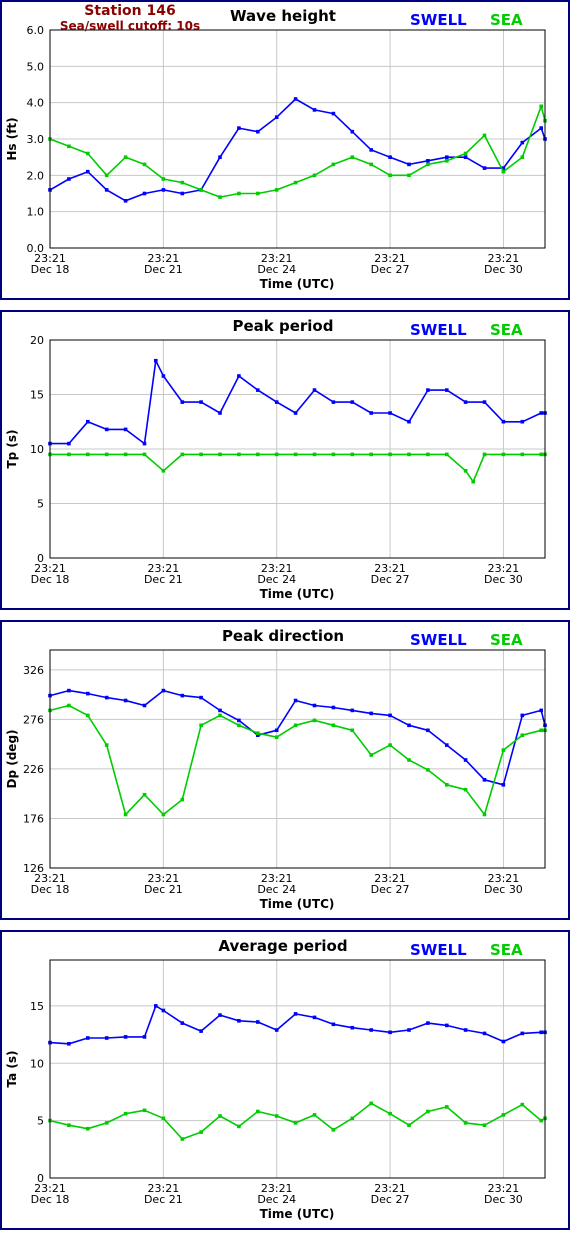 This screenshot has width=570, height=1240. Describe the element at coordinates (36, 66) in the screenshot. I see `y-tick-label: 5.0` at that location.